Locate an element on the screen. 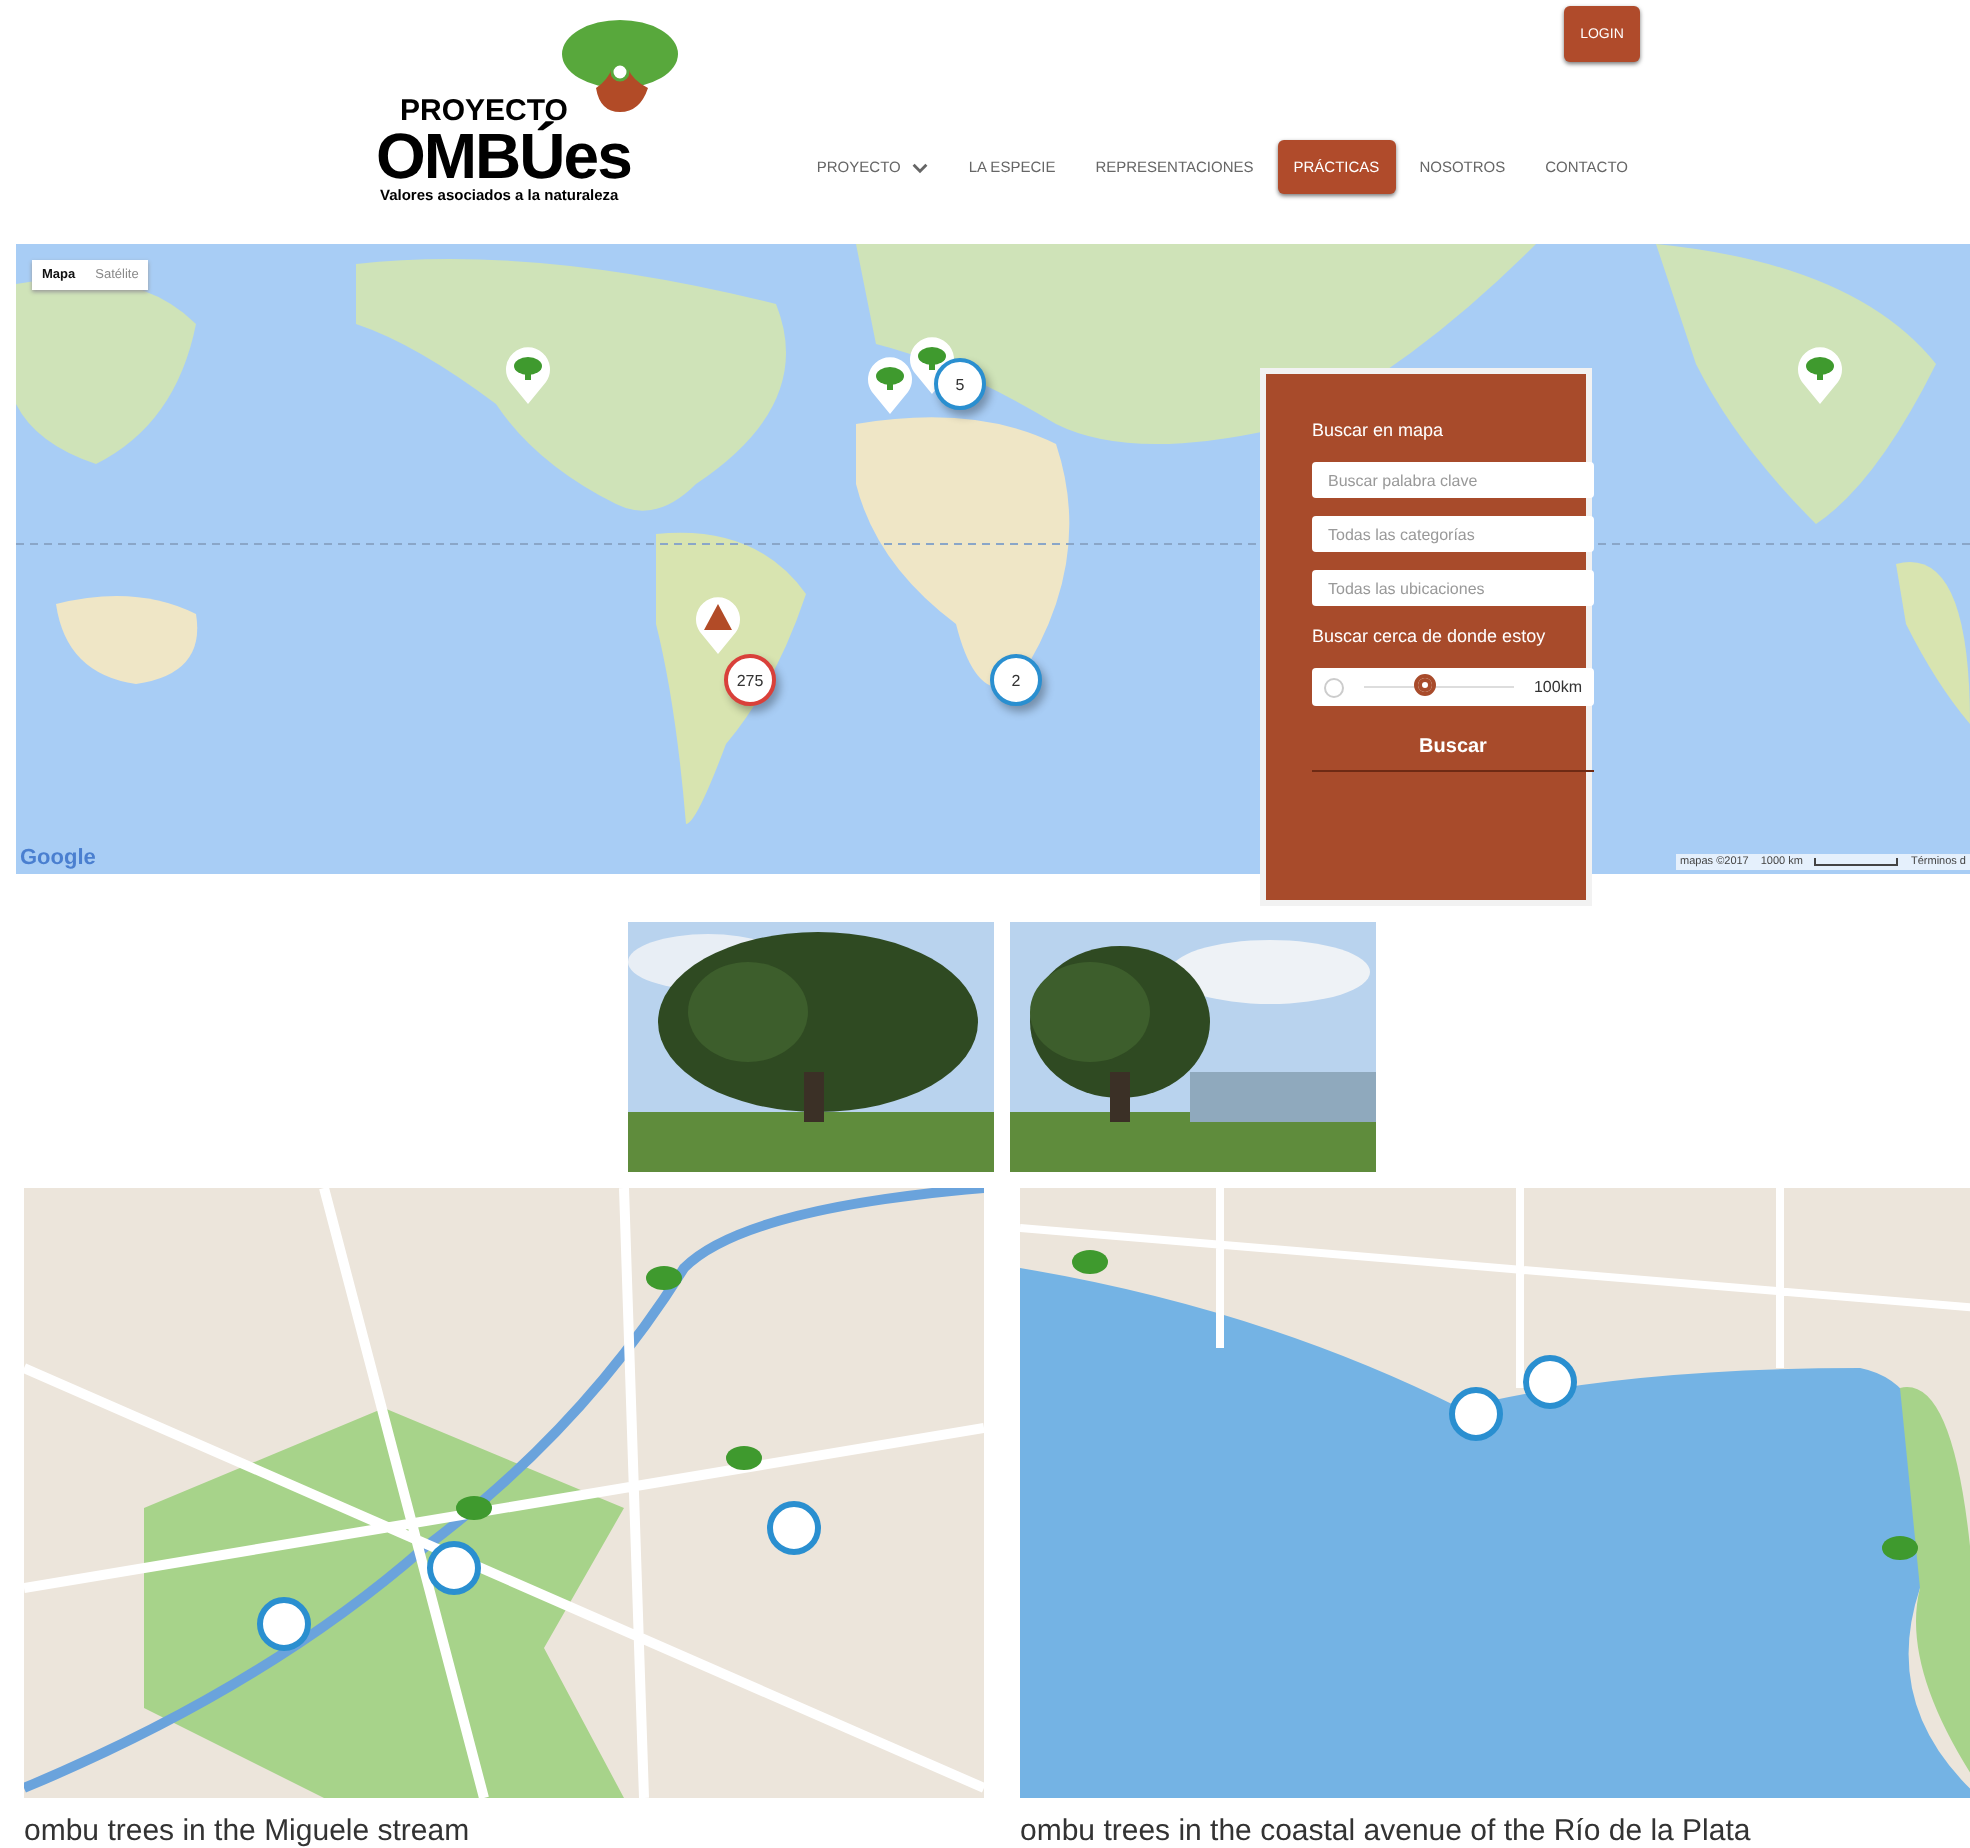  radius-reading: 100km is located at coordinates (1557, 687).